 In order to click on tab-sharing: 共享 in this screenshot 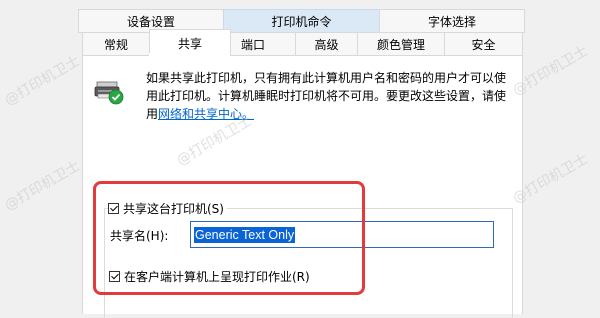, I will do `click(190, 42)`.